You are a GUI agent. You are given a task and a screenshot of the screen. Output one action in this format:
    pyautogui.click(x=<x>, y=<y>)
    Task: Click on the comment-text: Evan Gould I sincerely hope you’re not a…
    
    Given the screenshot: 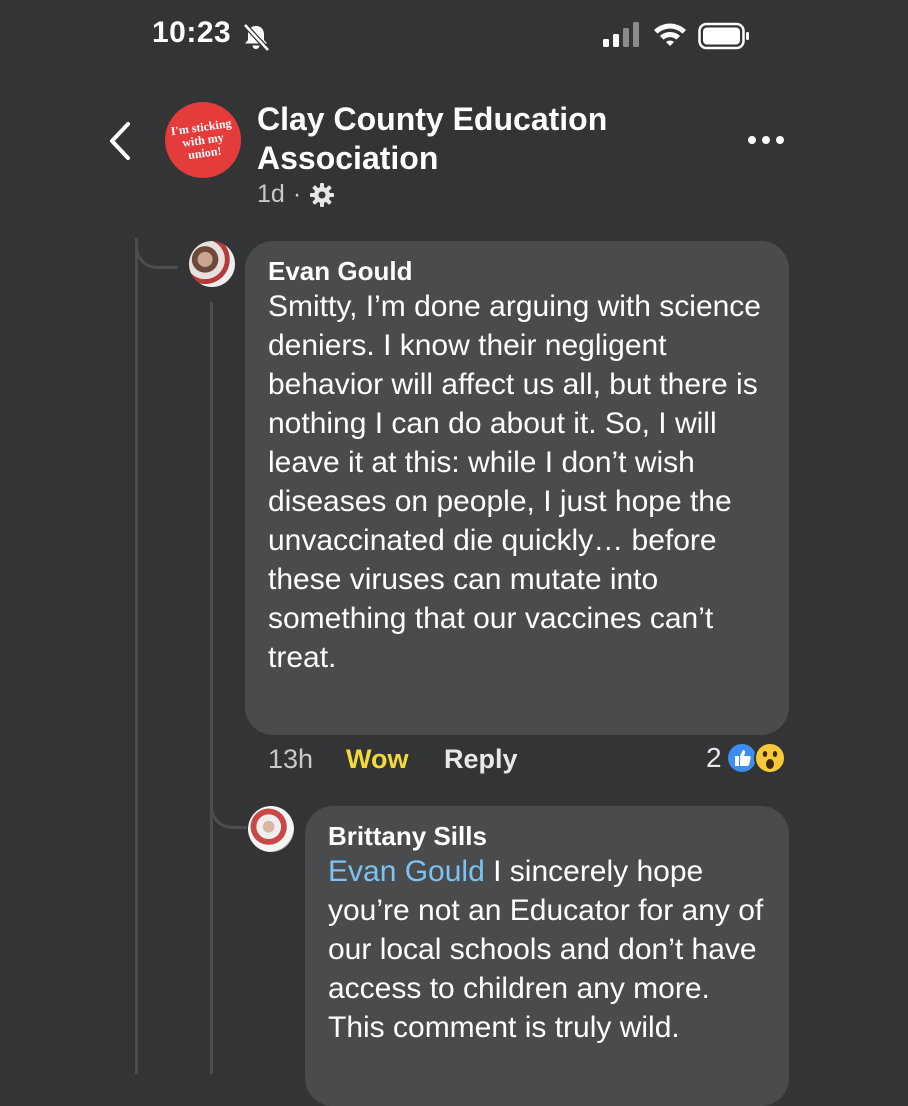 What is the action you would take?
    pyautogui.click(x=547, y=949)
    